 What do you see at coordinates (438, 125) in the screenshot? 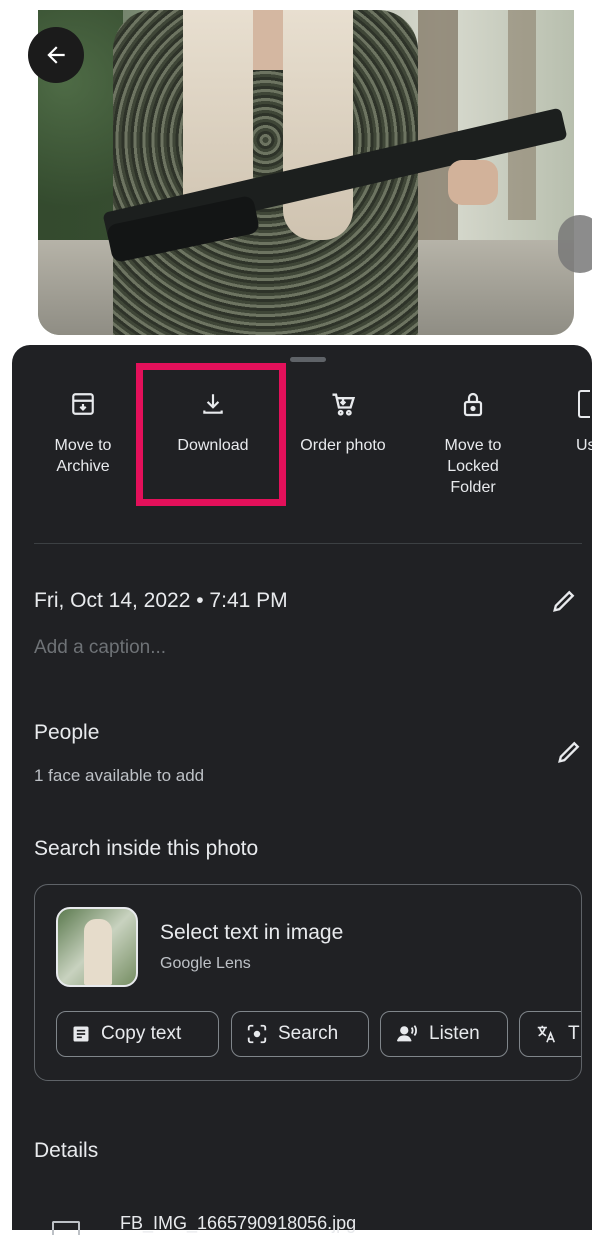
I see `photo-tree` at bounding box center [438, 125].